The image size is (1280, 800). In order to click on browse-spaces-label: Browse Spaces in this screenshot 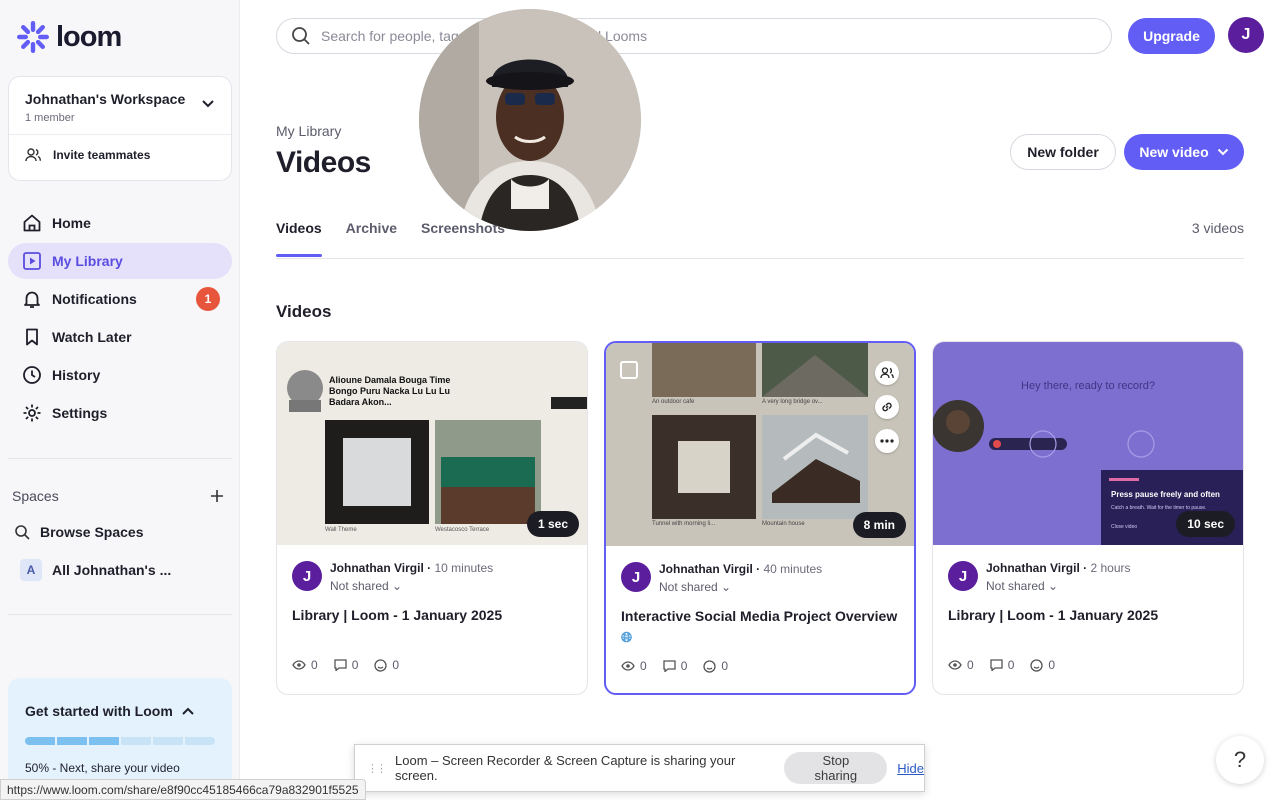, I will do `click(92, 532)`.